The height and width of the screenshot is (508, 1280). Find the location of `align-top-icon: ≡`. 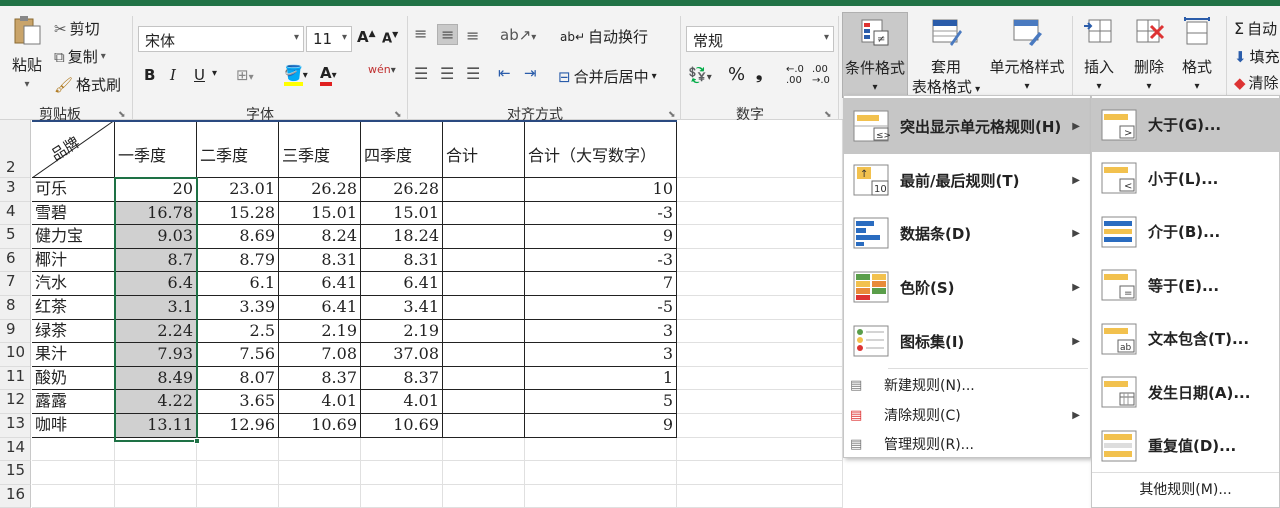

align-top-icon: ≡ is located at coordinates (420, 33).